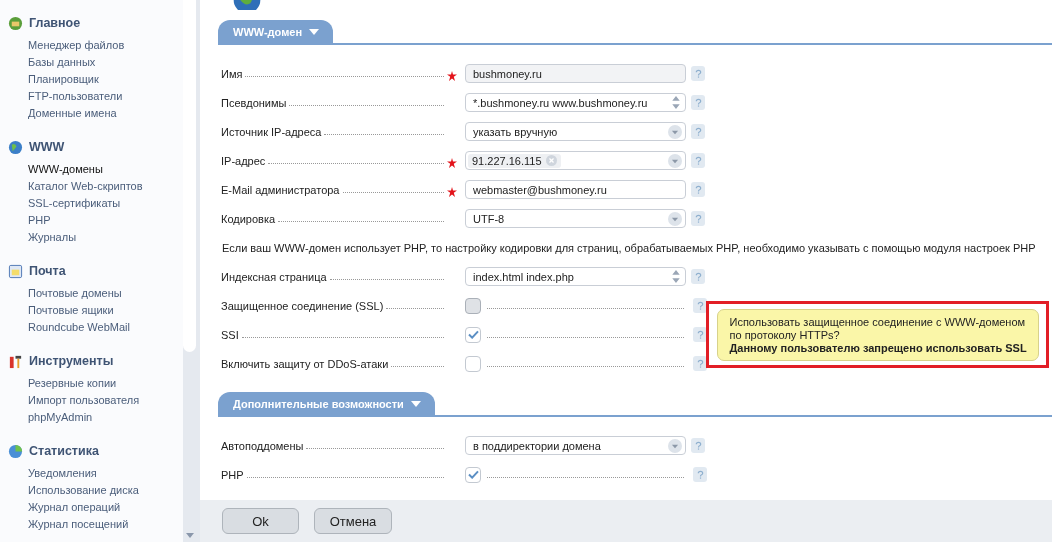  Describe the element at coordinates (878, 348) in the screenshot. I see `tooltip-warning: Данному пользователю запрещено использовать SSL` at that location.